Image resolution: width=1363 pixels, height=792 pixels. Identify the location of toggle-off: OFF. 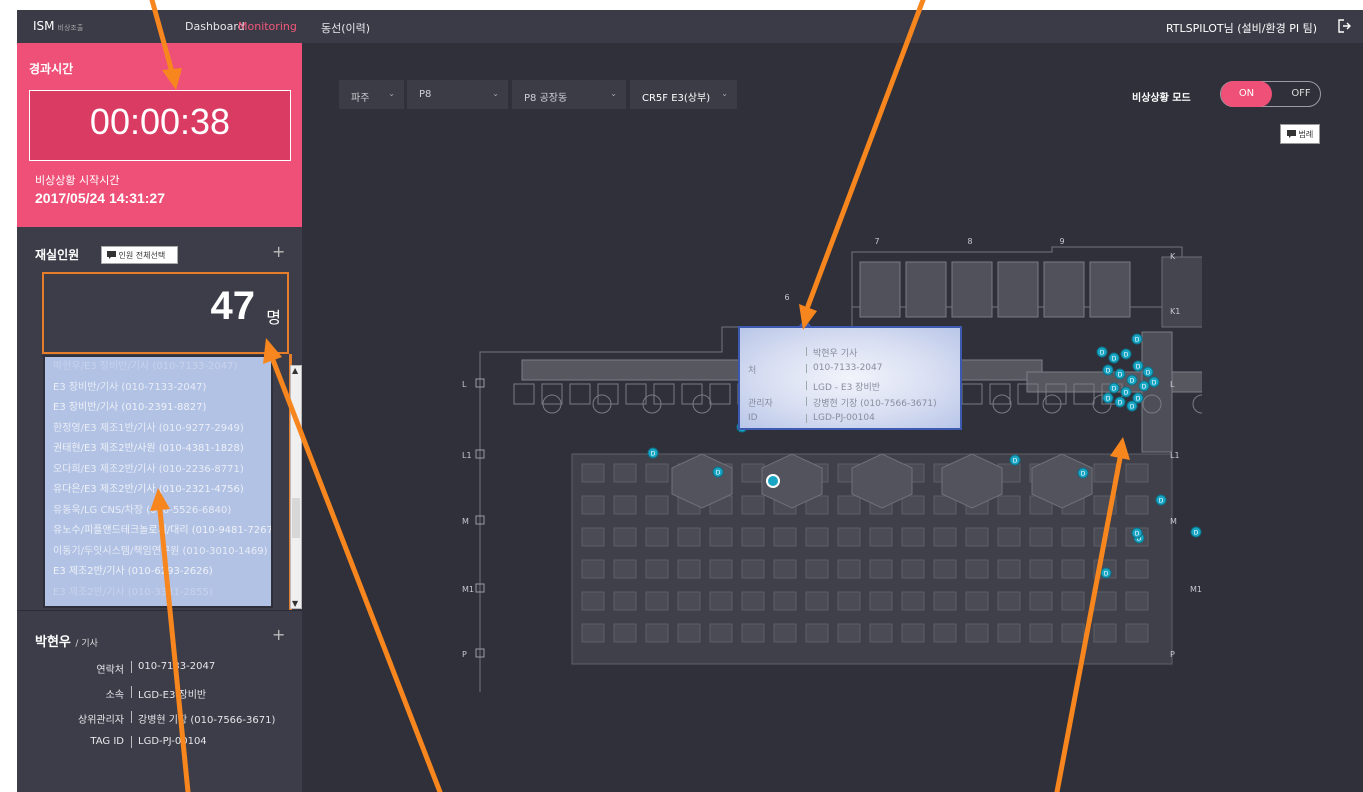
(1301, 94).